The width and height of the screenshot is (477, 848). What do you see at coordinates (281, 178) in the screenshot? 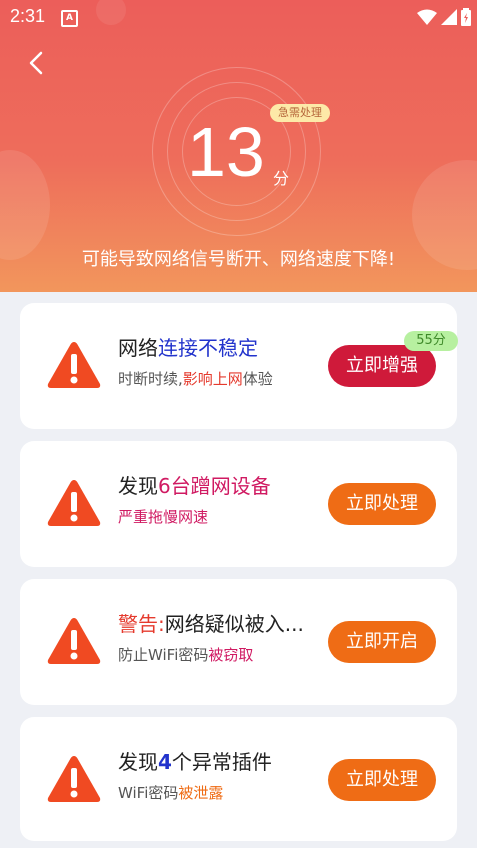
I see `score-unit: 分` at bounding box center [281, 178].